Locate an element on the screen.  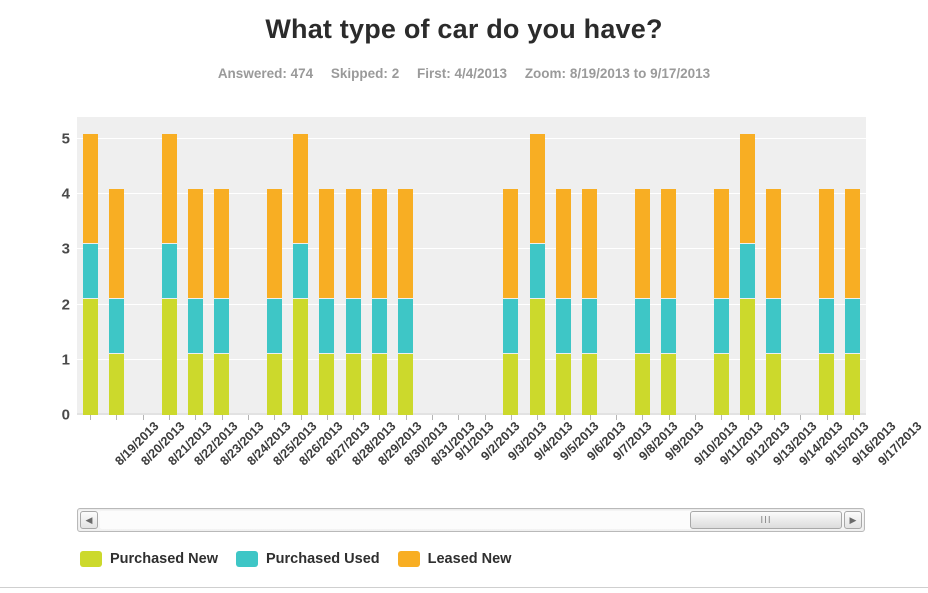
scrollbar-track: III is located at coordinates (471, 520).